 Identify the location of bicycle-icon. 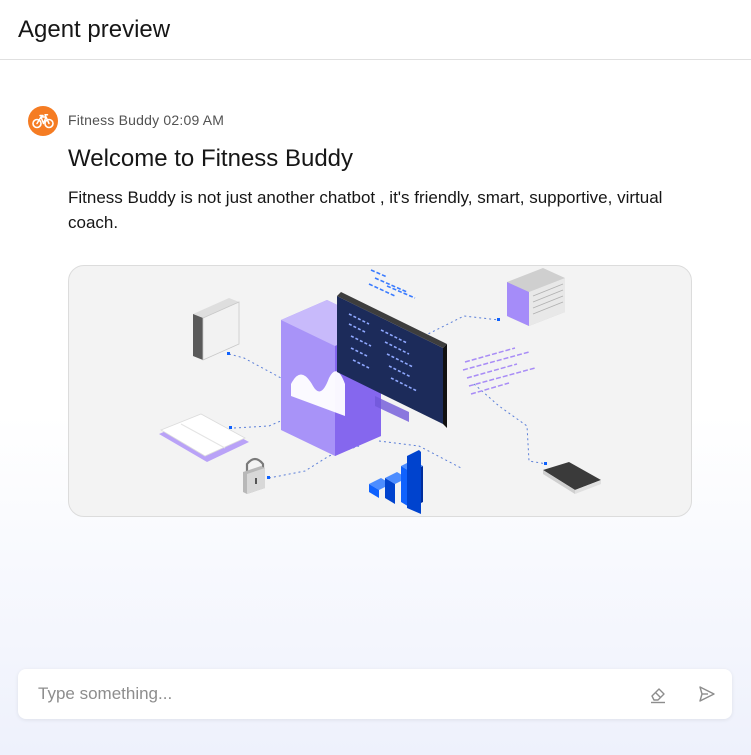
(43, 121).